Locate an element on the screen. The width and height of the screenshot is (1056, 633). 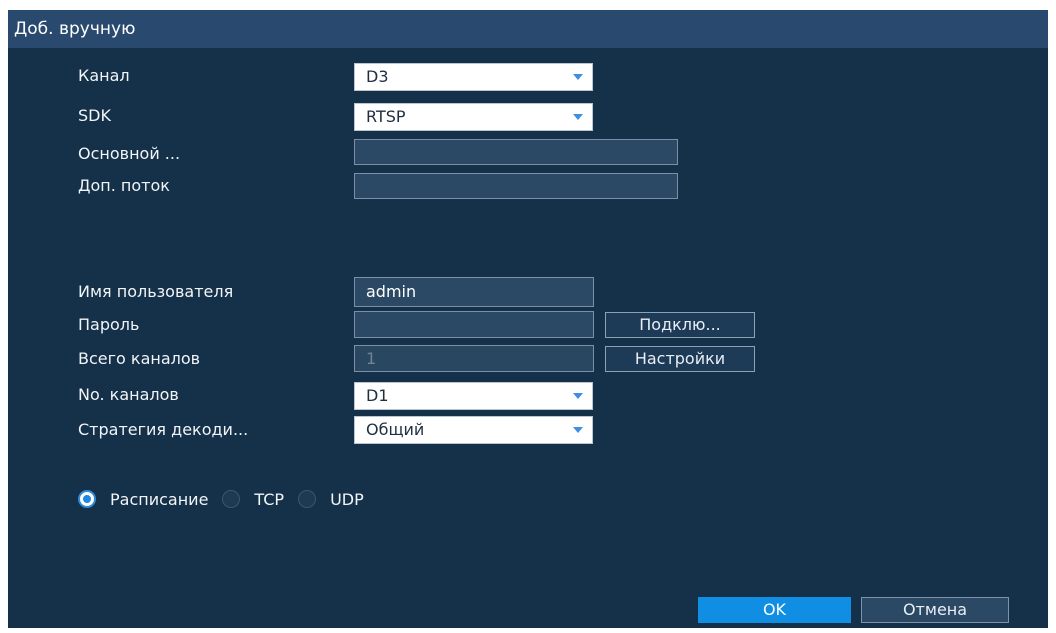
decode-strategy-select-value: Общий is located at coordinates (395, 429).